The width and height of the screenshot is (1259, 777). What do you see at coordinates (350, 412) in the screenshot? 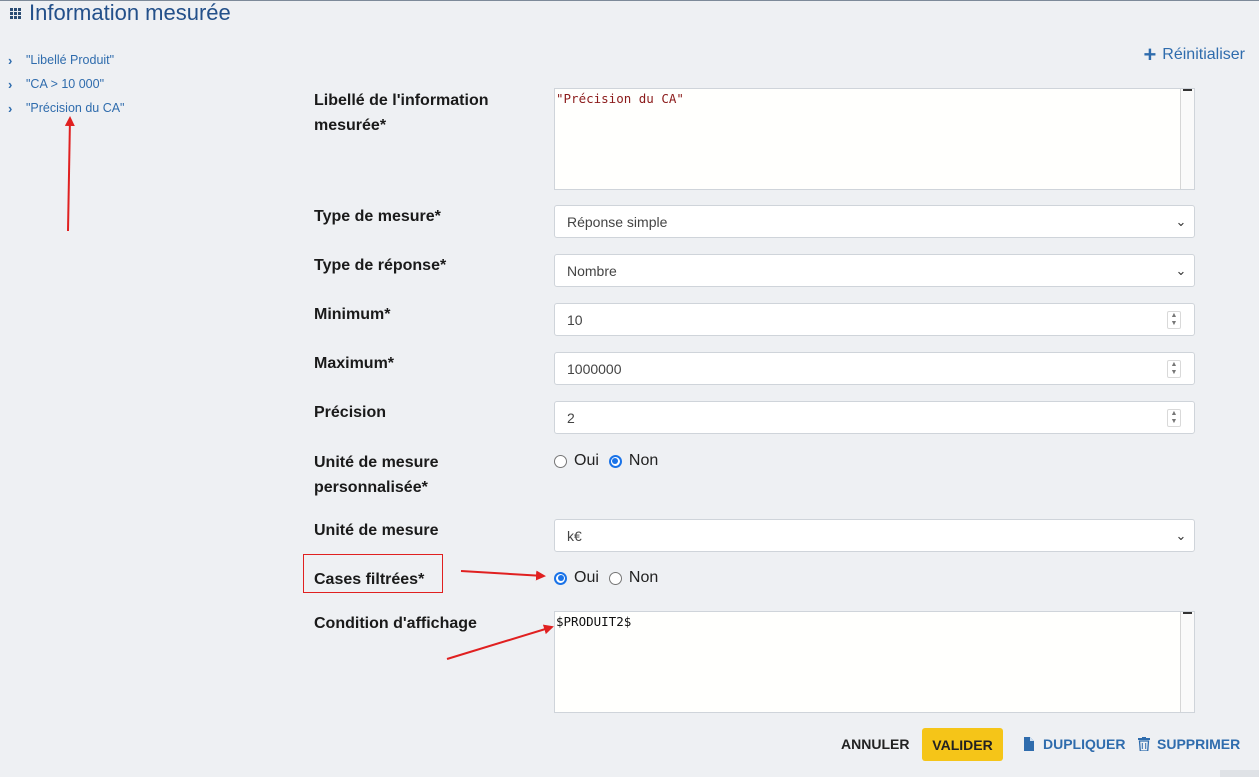
I see `precision-label: Précision` at bounding box center [350, 412].